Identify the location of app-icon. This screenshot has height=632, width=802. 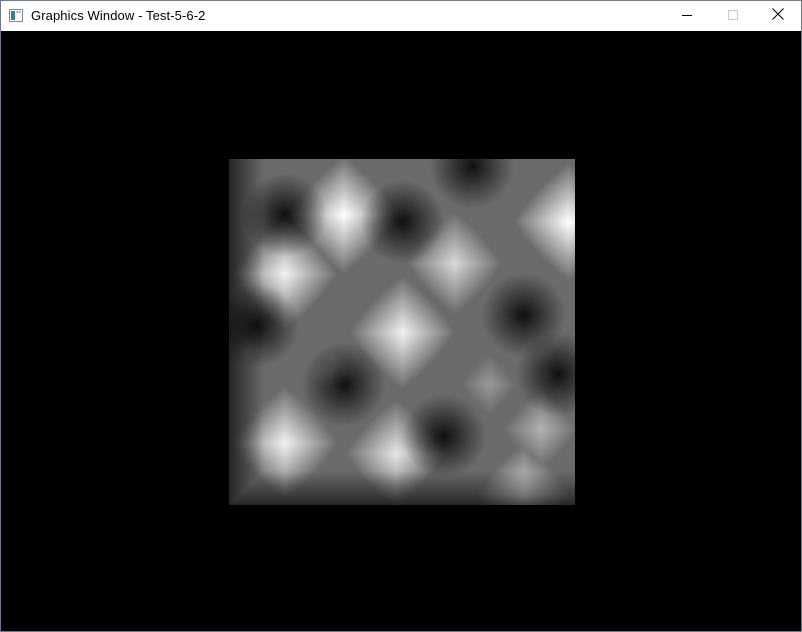
(16, 15).